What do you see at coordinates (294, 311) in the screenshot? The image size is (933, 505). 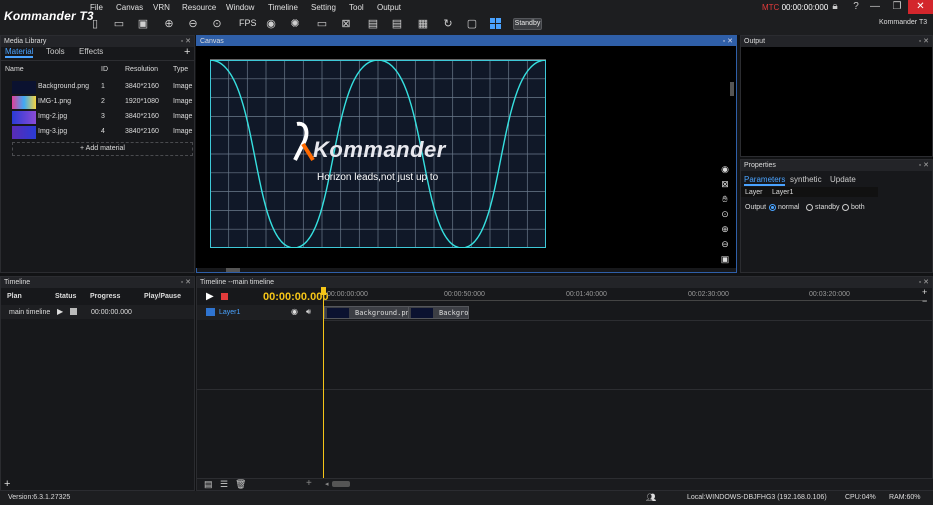 I see `visibility-eye-icon: ◉` at bounding box center [294, 311].